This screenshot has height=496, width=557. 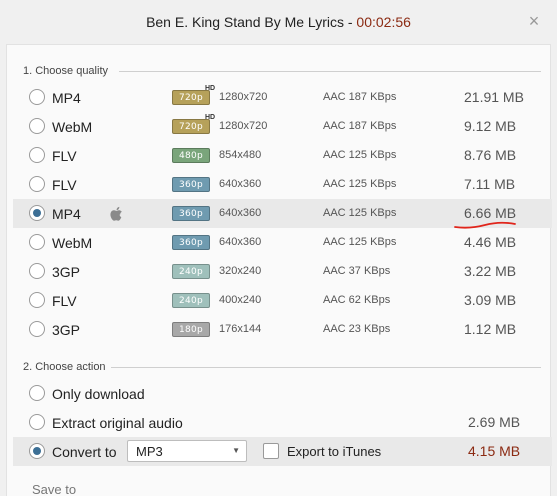 What do you see at coordinates (282, 271) in the screenshot?
I see `quality-row: 3GP 240p 320x240 AAC 37 KBps 3.22 MB` at bounding box center [282, 271].